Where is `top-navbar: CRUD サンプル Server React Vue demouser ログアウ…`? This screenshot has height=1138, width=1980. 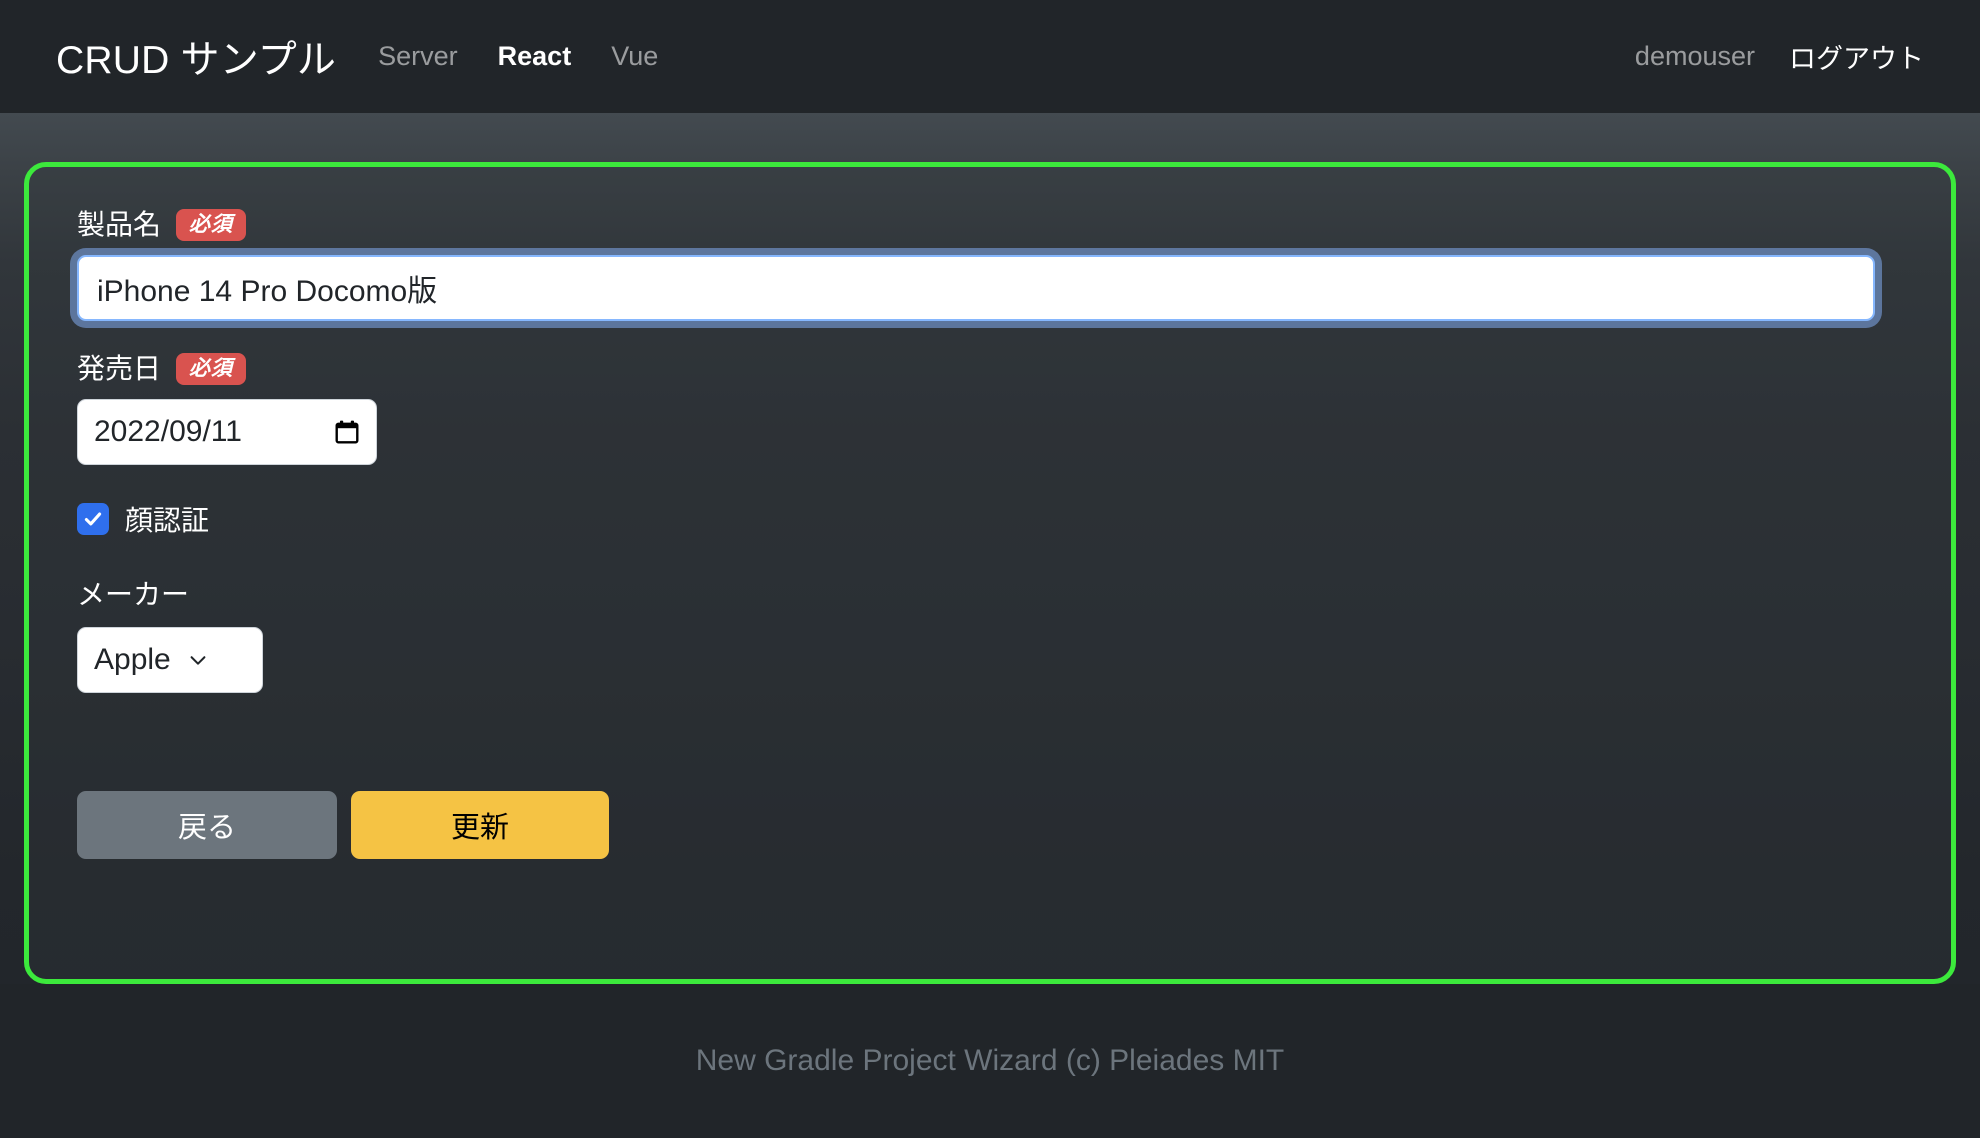 top-navbar: CRUD サンプル Server React Vue demouser ログアウ… is located at coordinates (990, 56).